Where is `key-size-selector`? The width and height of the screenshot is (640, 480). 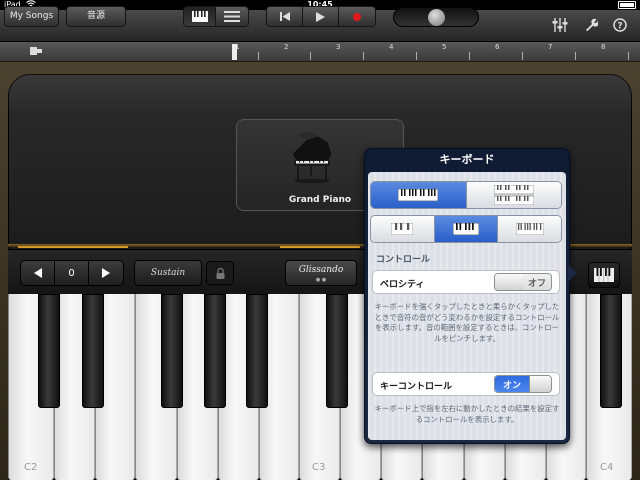
key-size-selector is located at coordinates (466, 229).